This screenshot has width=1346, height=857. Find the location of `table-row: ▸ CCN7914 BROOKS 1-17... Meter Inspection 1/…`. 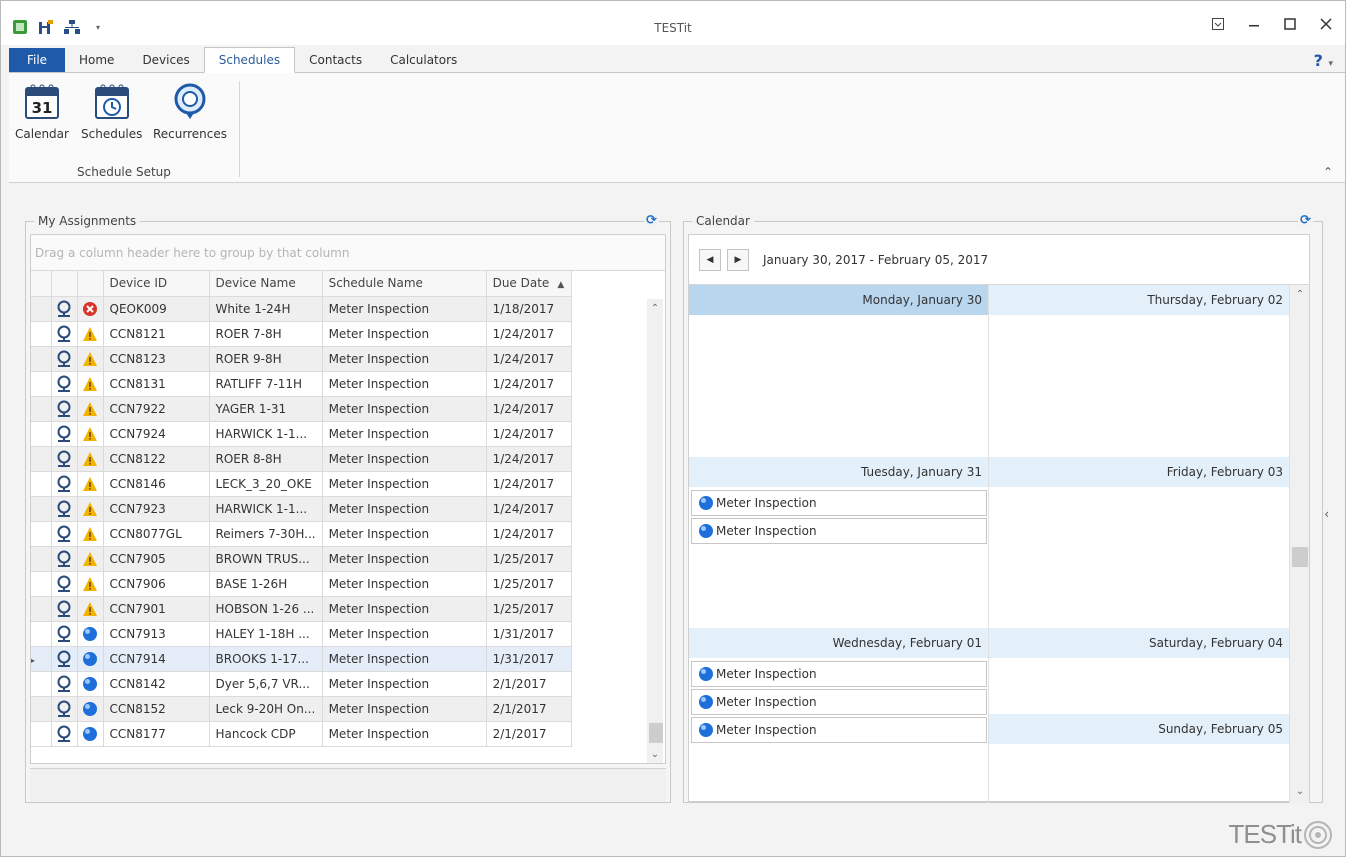

table-row: ▸ CCN7914 BROOKS 1-17... Meter Inspection 1/… is located at coordinates (301, 659).